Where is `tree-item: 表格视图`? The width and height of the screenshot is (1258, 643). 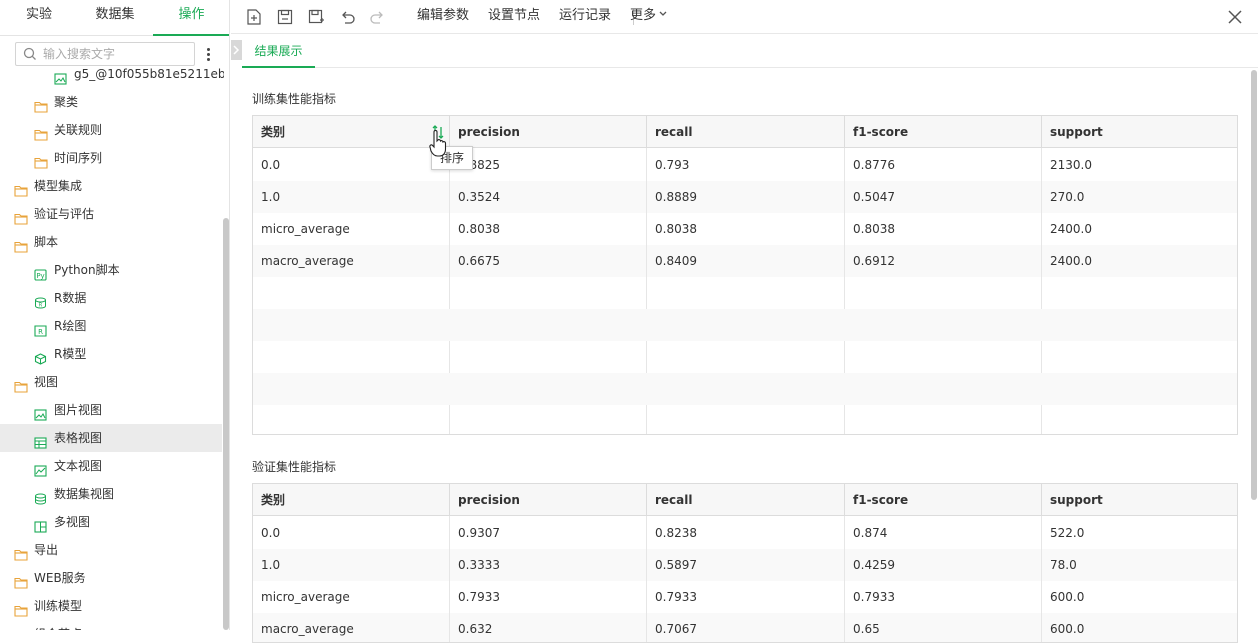 tree-item: 表格视图 is located at coordinates (111, 438).